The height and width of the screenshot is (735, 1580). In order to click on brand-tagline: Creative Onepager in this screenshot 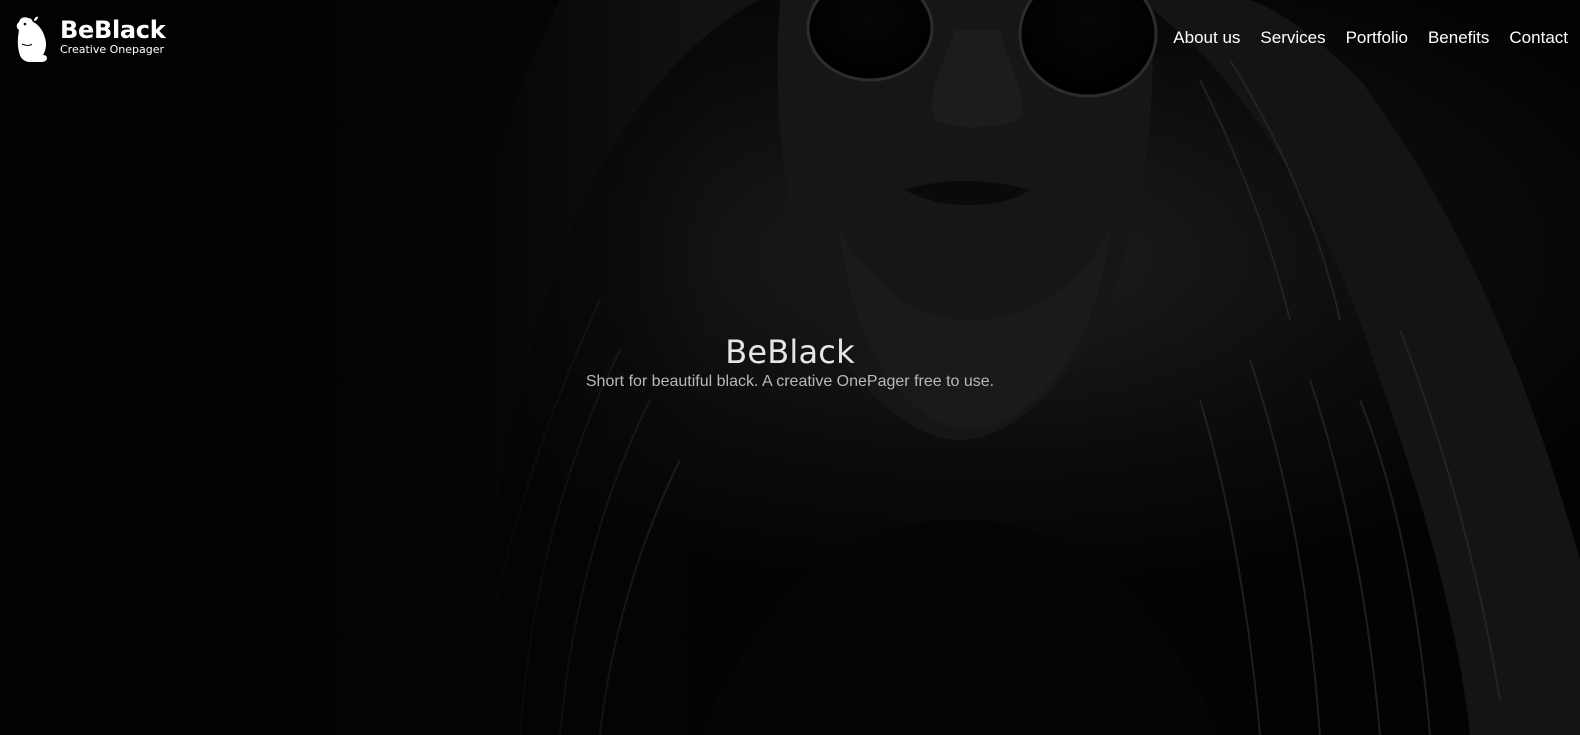, I will do `click(112, 49)`.